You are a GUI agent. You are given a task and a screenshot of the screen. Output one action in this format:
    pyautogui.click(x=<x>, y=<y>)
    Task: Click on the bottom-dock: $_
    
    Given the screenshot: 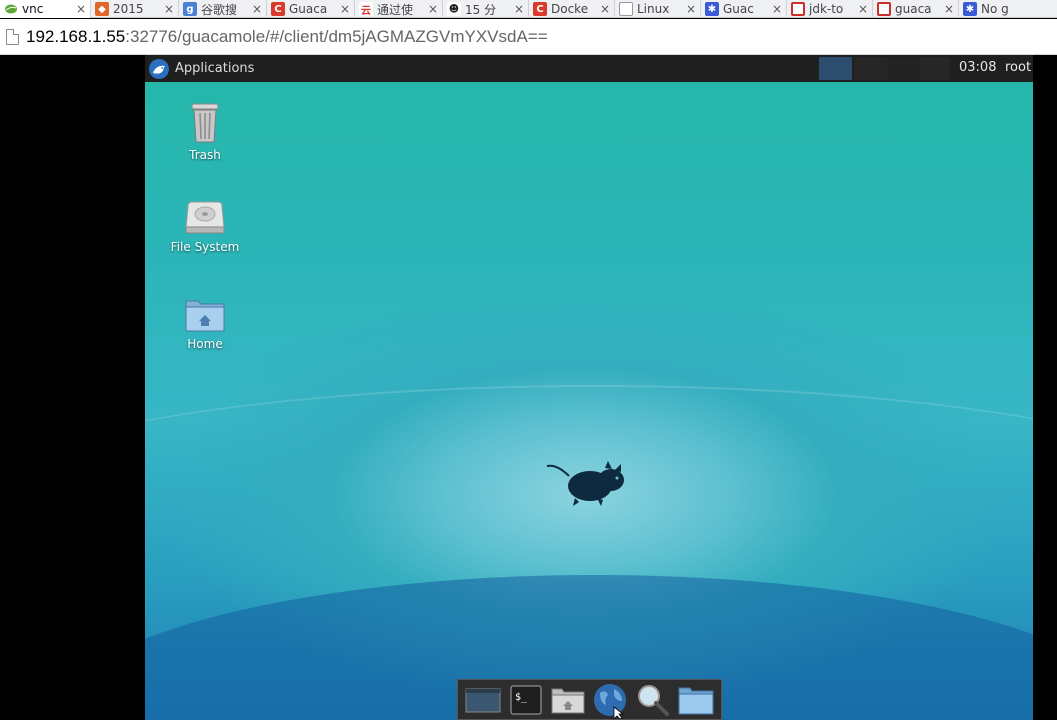 What is the action you would take?
    pyautogui.click(x=589, y=699)
    